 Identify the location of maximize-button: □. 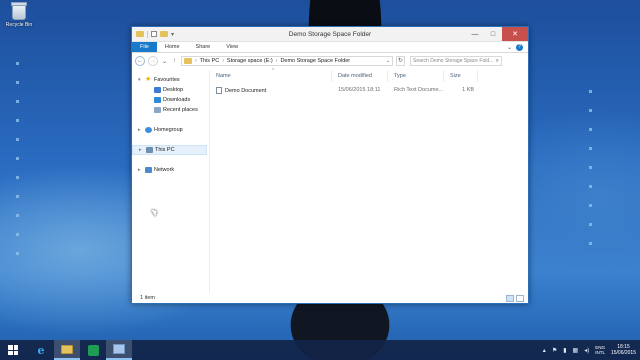
(493, 34).